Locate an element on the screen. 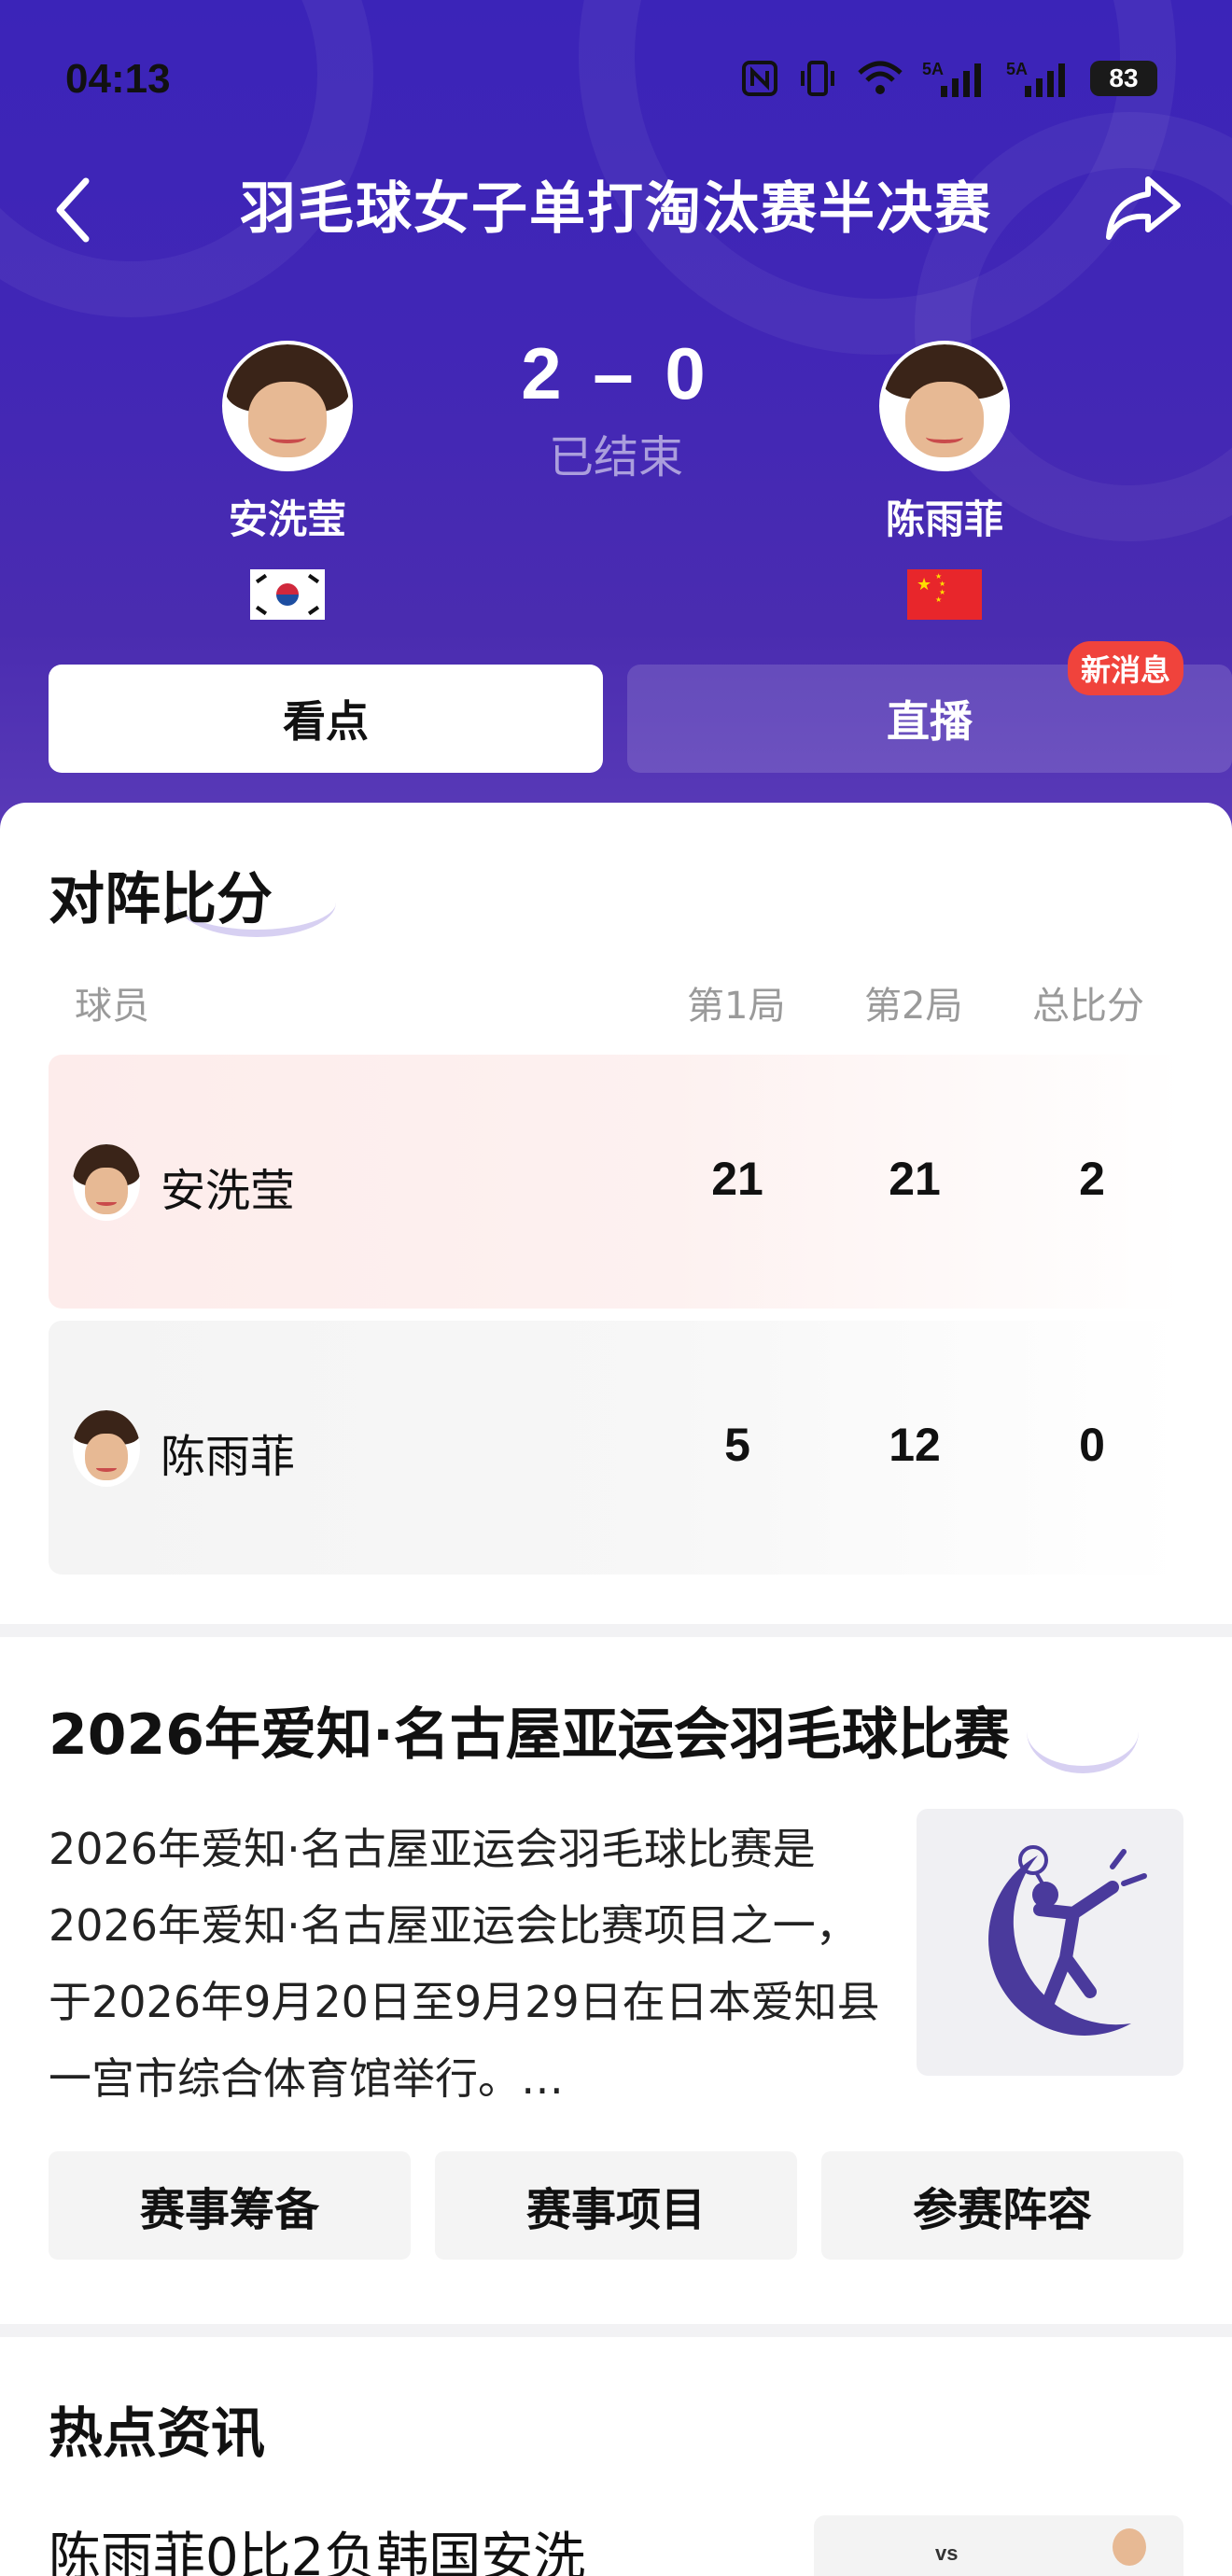 This screenshot has width=1232, height=2576. back-arrow-icon is located at coordinates (75, 210).